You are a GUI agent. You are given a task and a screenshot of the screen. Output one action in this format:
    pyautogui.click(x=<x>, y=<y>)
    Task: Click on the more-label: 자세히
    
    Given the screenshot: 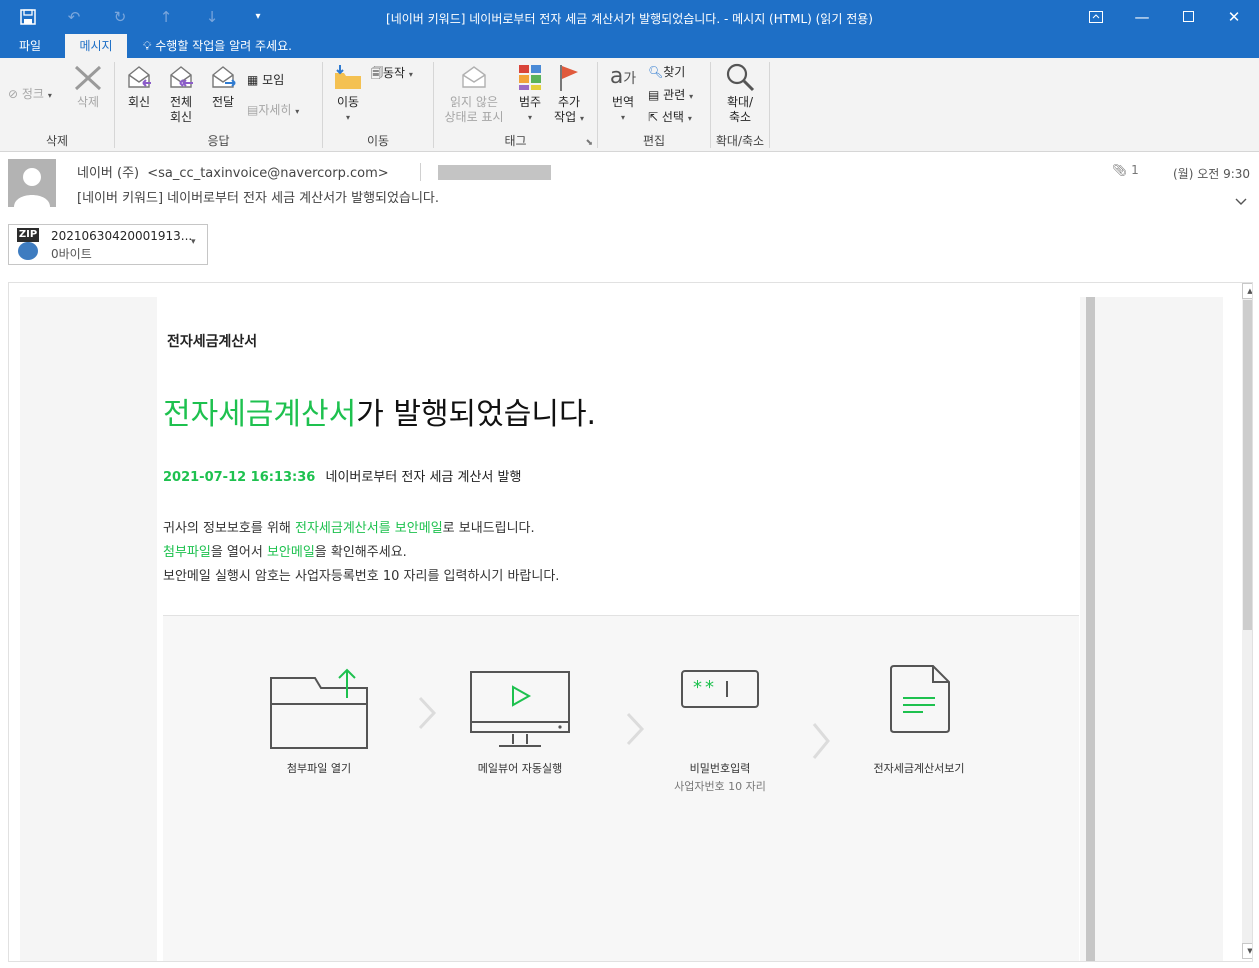 What is the action you would take?
    pyautogui.click(x=275, y=110)
    